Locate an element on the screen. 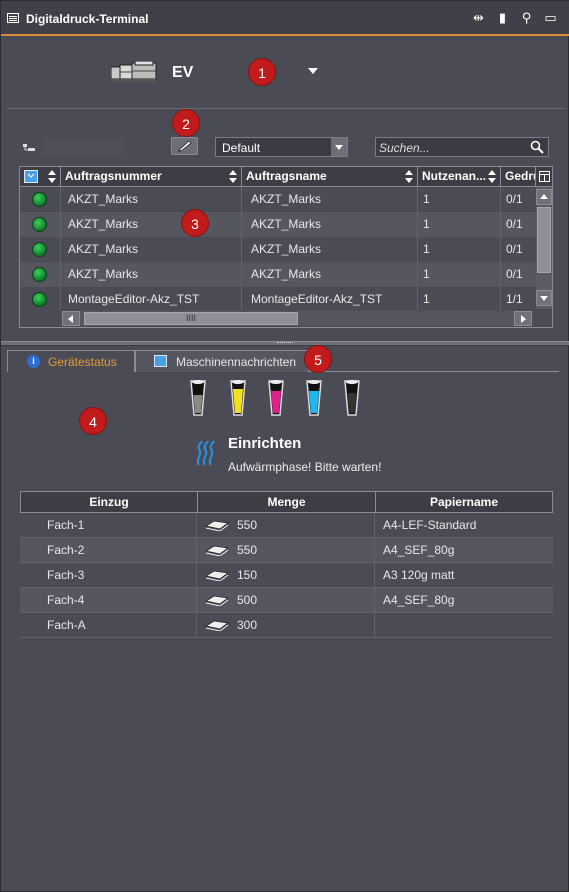  toner-levels is located at coordinates (279, 399).